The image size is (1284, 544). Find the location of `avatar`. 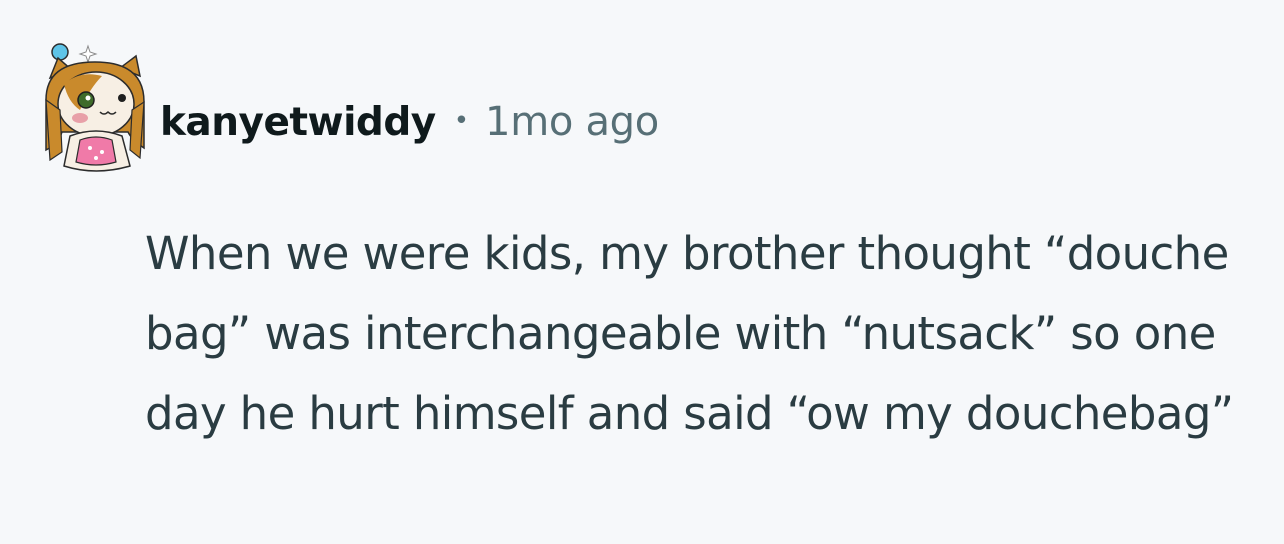

avatar is located at coordinates (95, 106).